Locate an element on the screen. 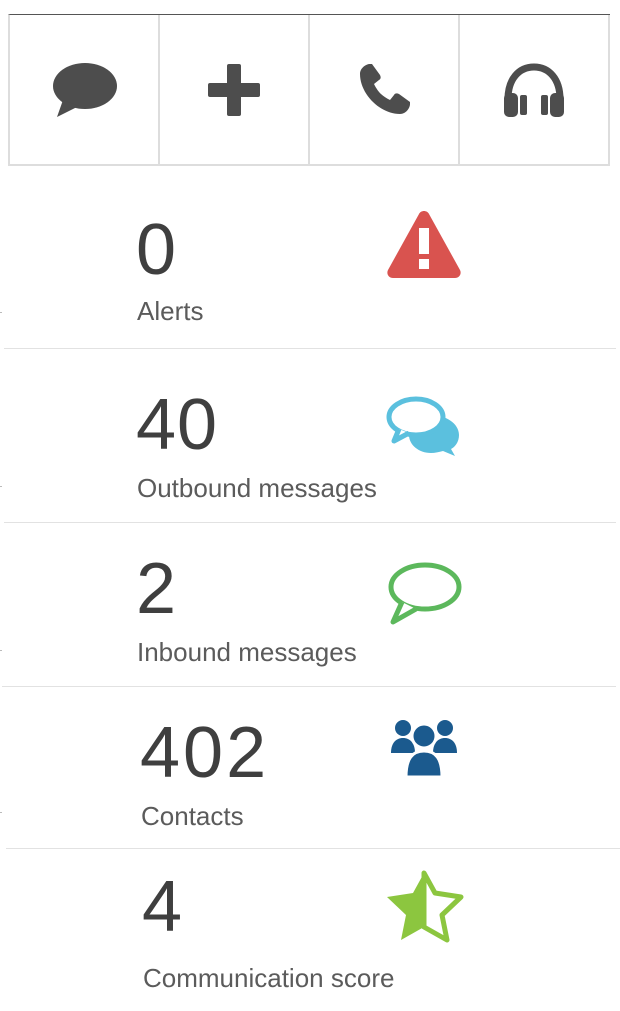 This screenshot has height=1011, width=620. speech-bubble-outline-icon is located at coordinates (425, 593).